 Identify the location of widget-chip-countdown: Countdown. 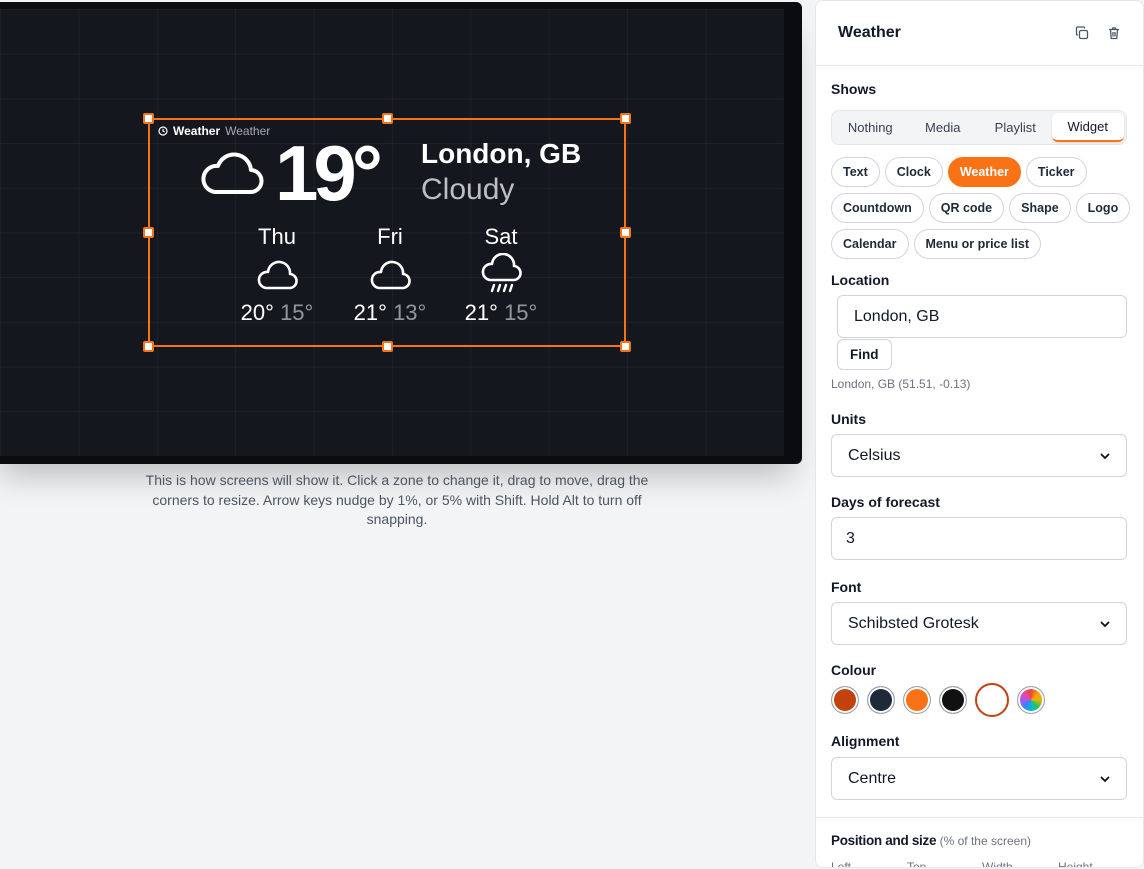
(877, 208).